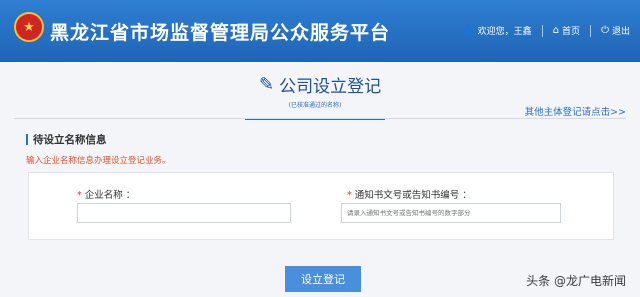 The width and height of the screenshot is (640, 297). I want to click on submit-registration-button: 设立登记, so click(323, 279).